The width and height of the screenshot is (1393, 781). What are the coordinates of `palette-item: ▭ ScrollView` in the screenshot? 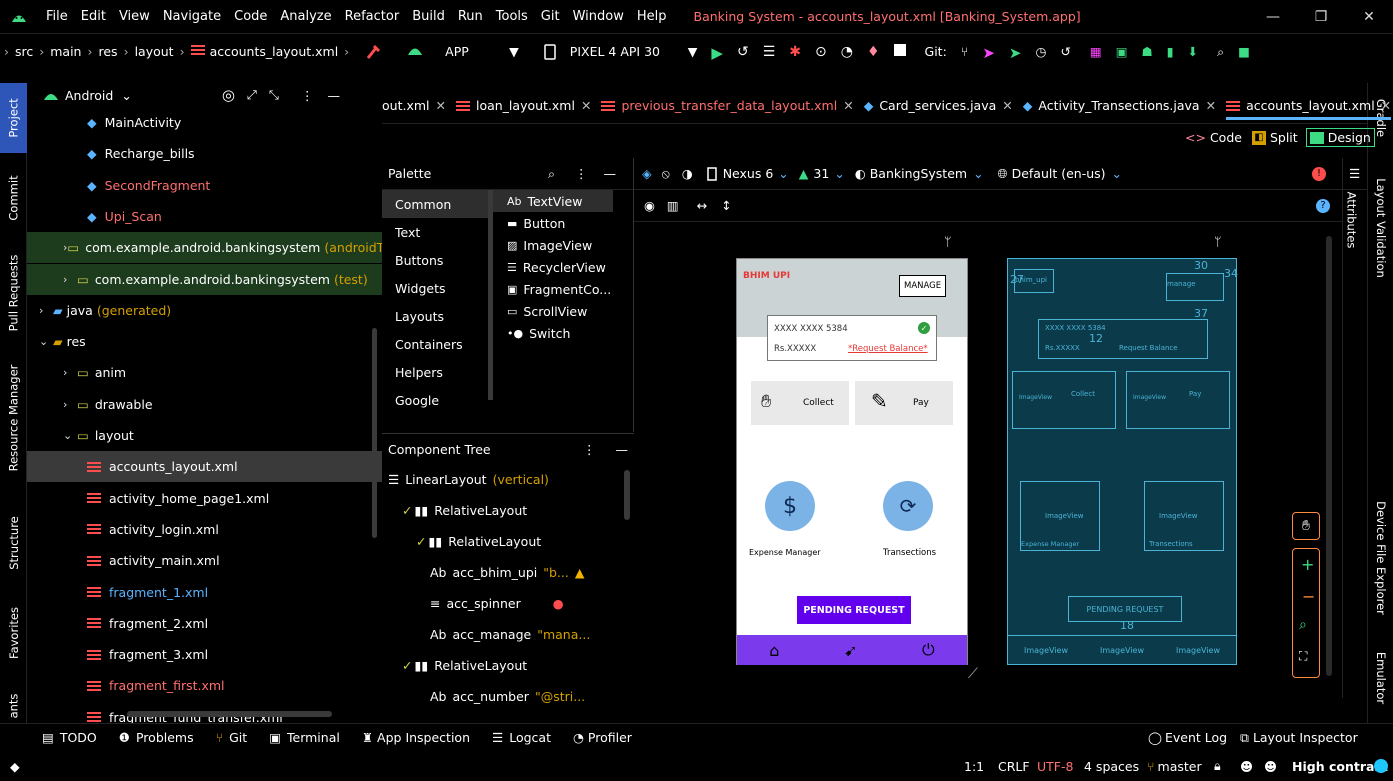 It's located at (553, 311).